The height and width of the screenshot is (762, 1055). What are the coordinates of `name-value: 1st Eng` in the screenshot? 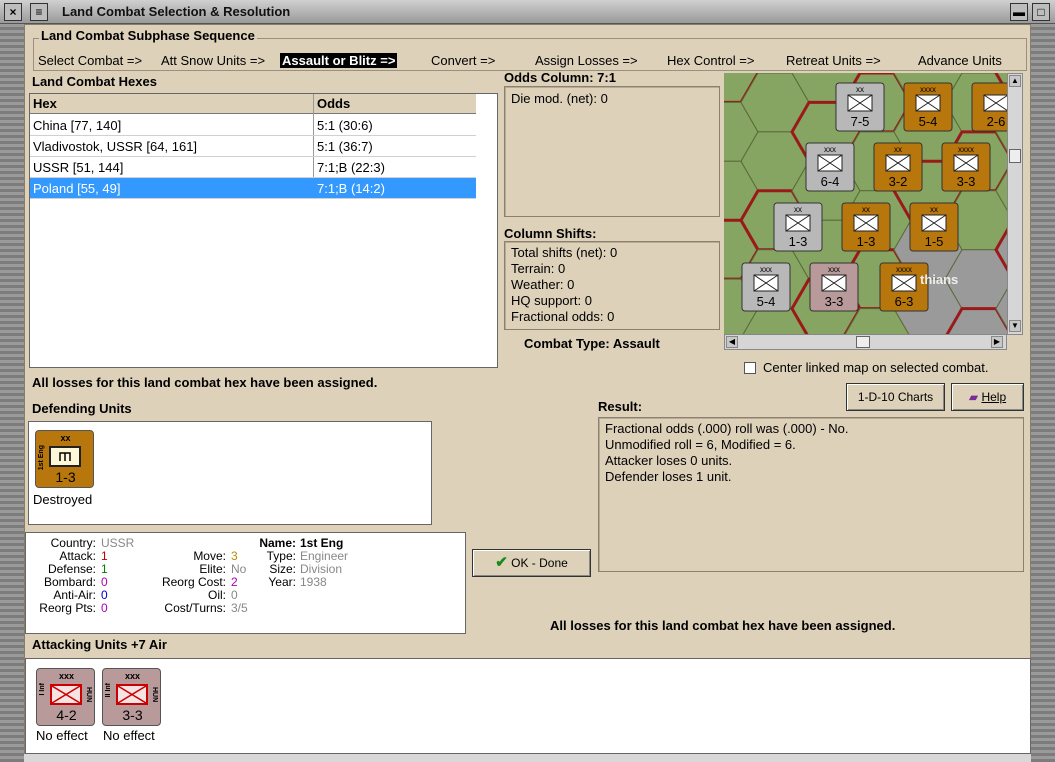 It's located at (322, 543).